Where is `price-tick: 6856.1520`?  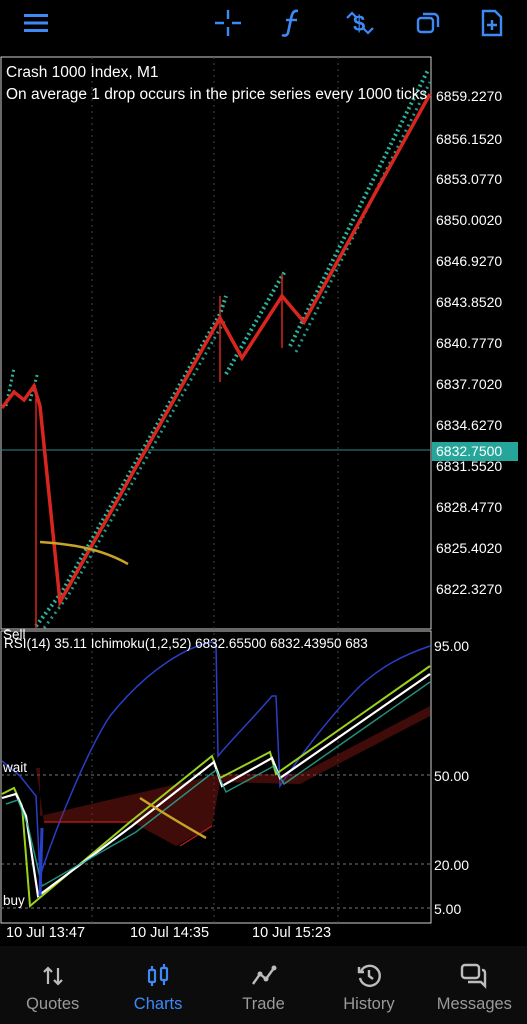 price-tick: 6856.1520 is located at coordinates (469, 139).